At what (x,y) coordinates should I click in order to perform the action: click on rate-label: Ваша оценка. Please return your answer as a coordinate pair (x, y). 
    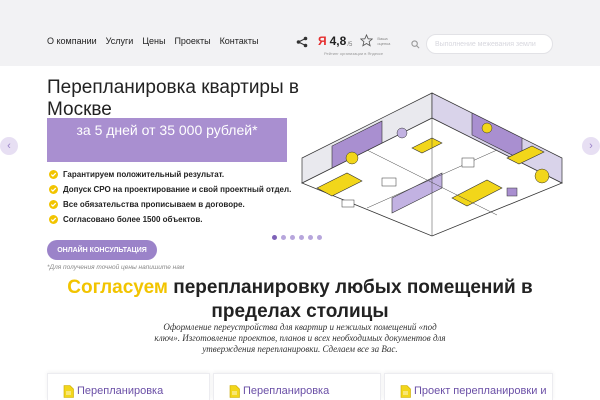
    Looking at the image, I should click on (384, 41).